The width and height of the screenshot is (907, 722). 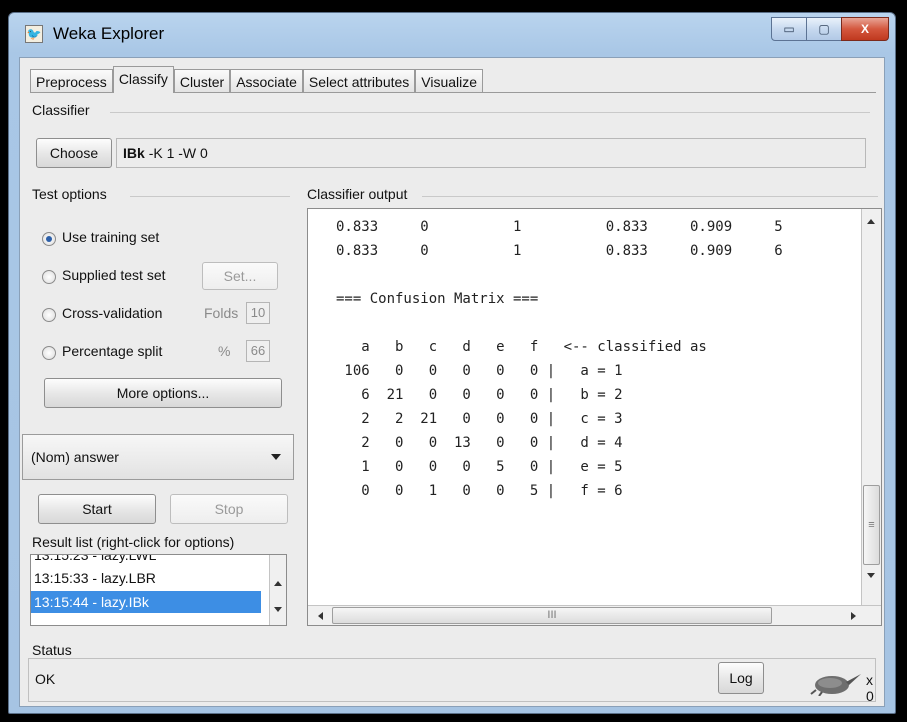 I want to click on percentage-split-label: Percentage split, so click(x=112, y=351).